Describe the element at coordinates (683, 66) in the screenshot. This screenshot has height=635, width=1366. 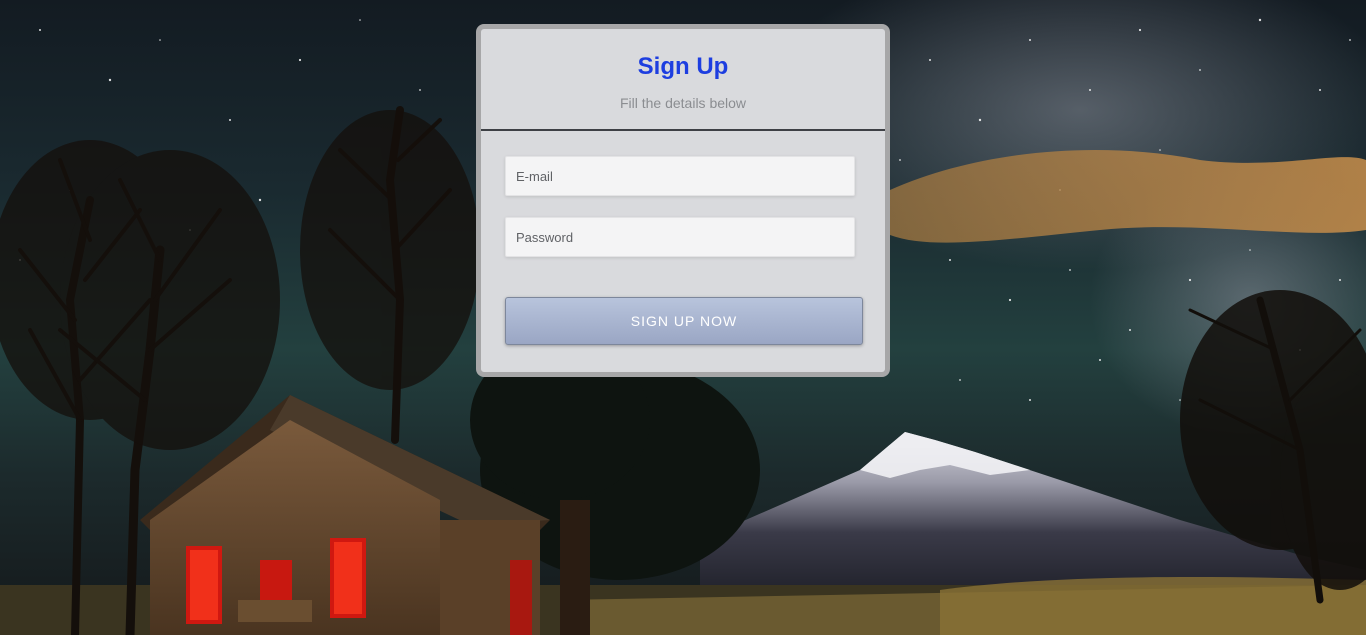
I see `signup-title: Sign Up` at that location.